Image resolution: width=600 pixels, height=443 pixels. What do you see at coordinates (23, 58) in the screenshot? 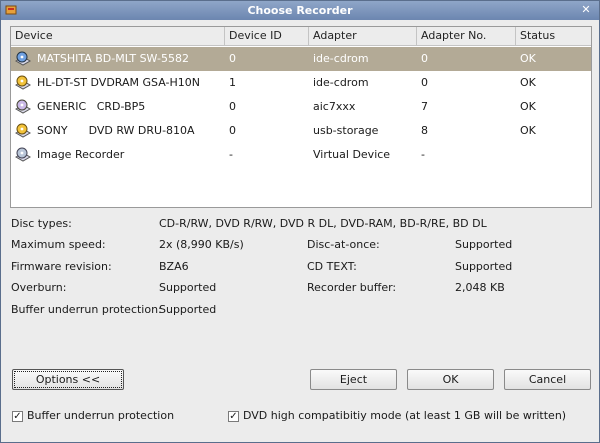
I see `bd-writer-icon` at bounding box center [23, 58].